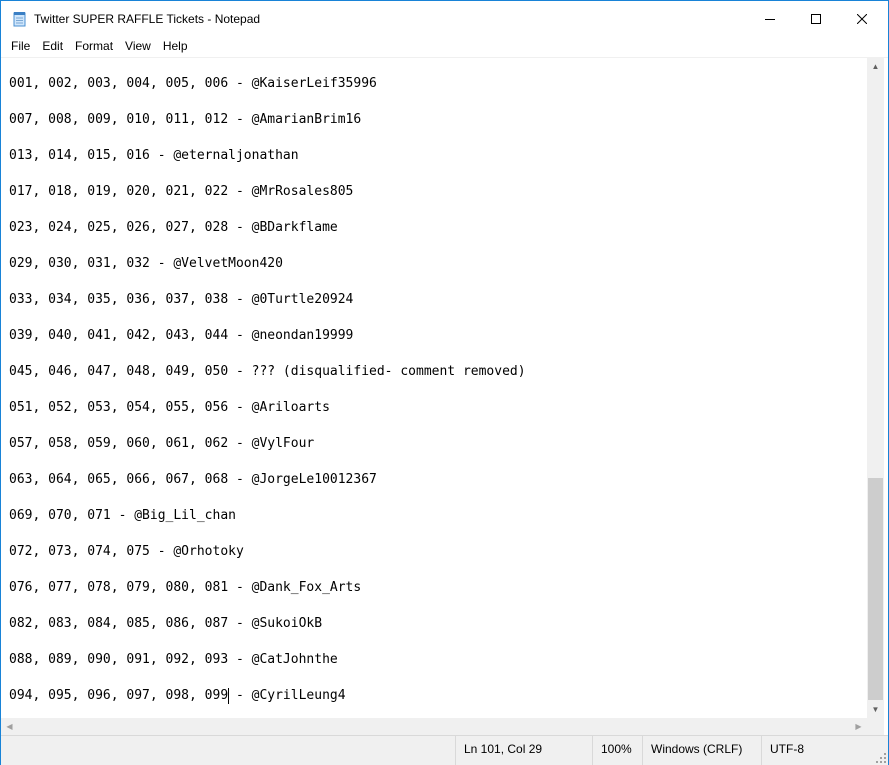  I want to click on scroll-up-arrow-icon: ▲, so click(875, 66).